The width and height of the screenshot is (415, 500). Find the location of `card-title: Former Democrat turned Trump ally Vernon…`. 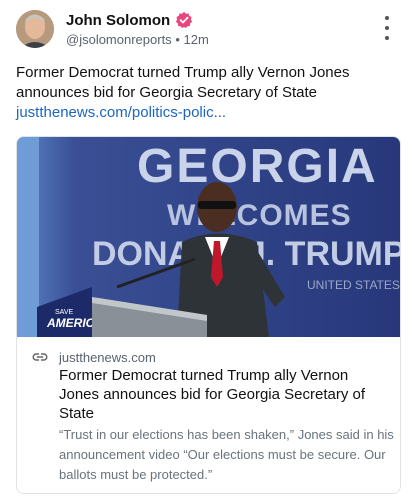

card-title: Former Democrat turned Trump ally Vernon… is located at coordinates (224, 394).